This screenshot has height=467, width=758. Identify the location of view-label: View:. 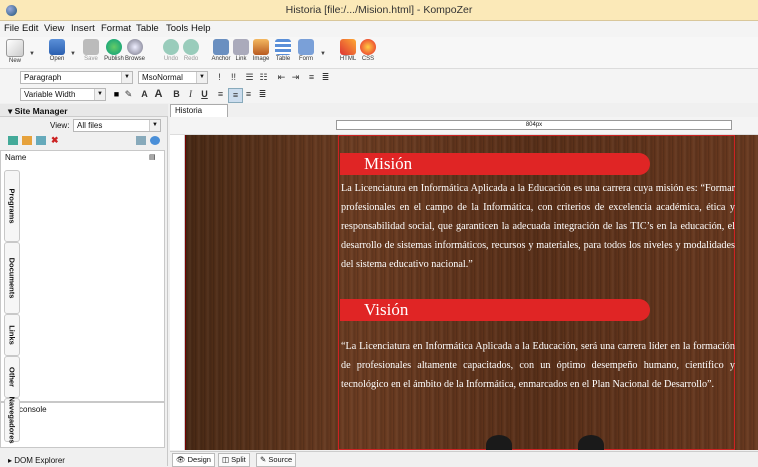
(60, 125).